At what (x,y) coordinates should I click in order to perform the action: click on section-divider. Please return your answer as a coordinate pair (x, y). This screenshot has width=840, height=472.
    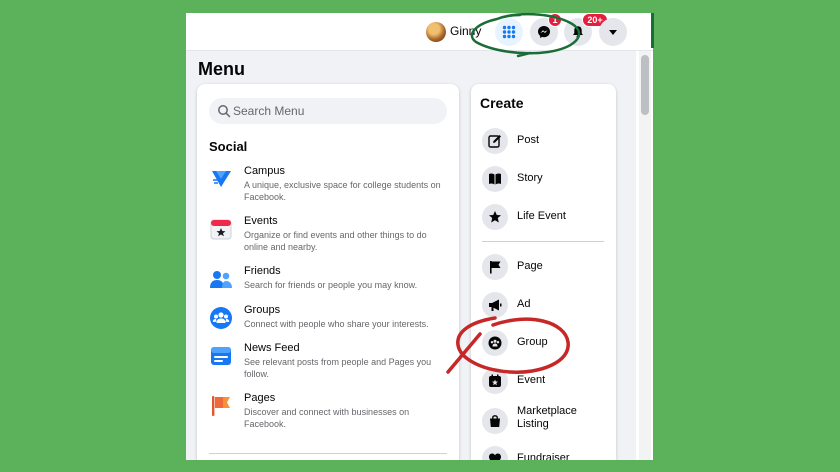
    Looking at the image, I should click on (328, 453).